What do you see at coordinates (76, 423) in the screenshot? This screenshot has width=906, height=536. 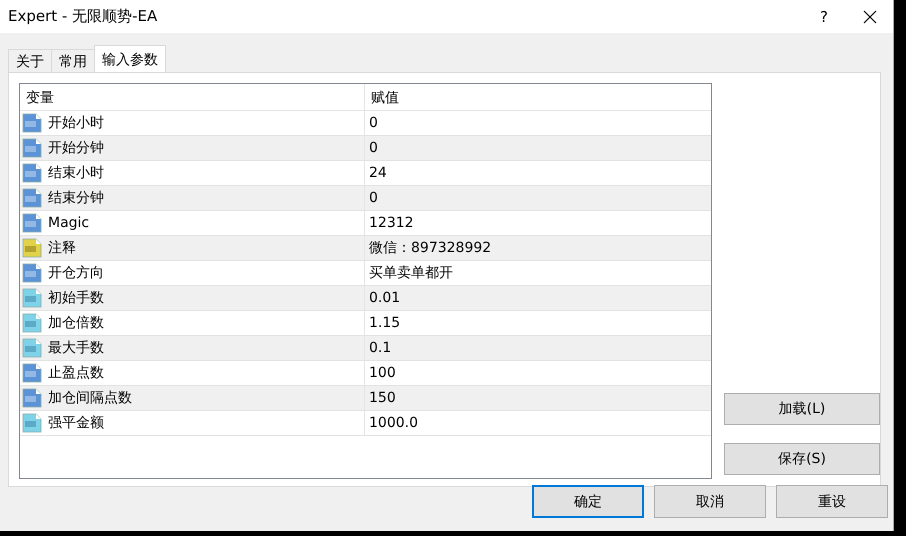 I see `variable-name: 强平金额` at bounding box center [76, 423].